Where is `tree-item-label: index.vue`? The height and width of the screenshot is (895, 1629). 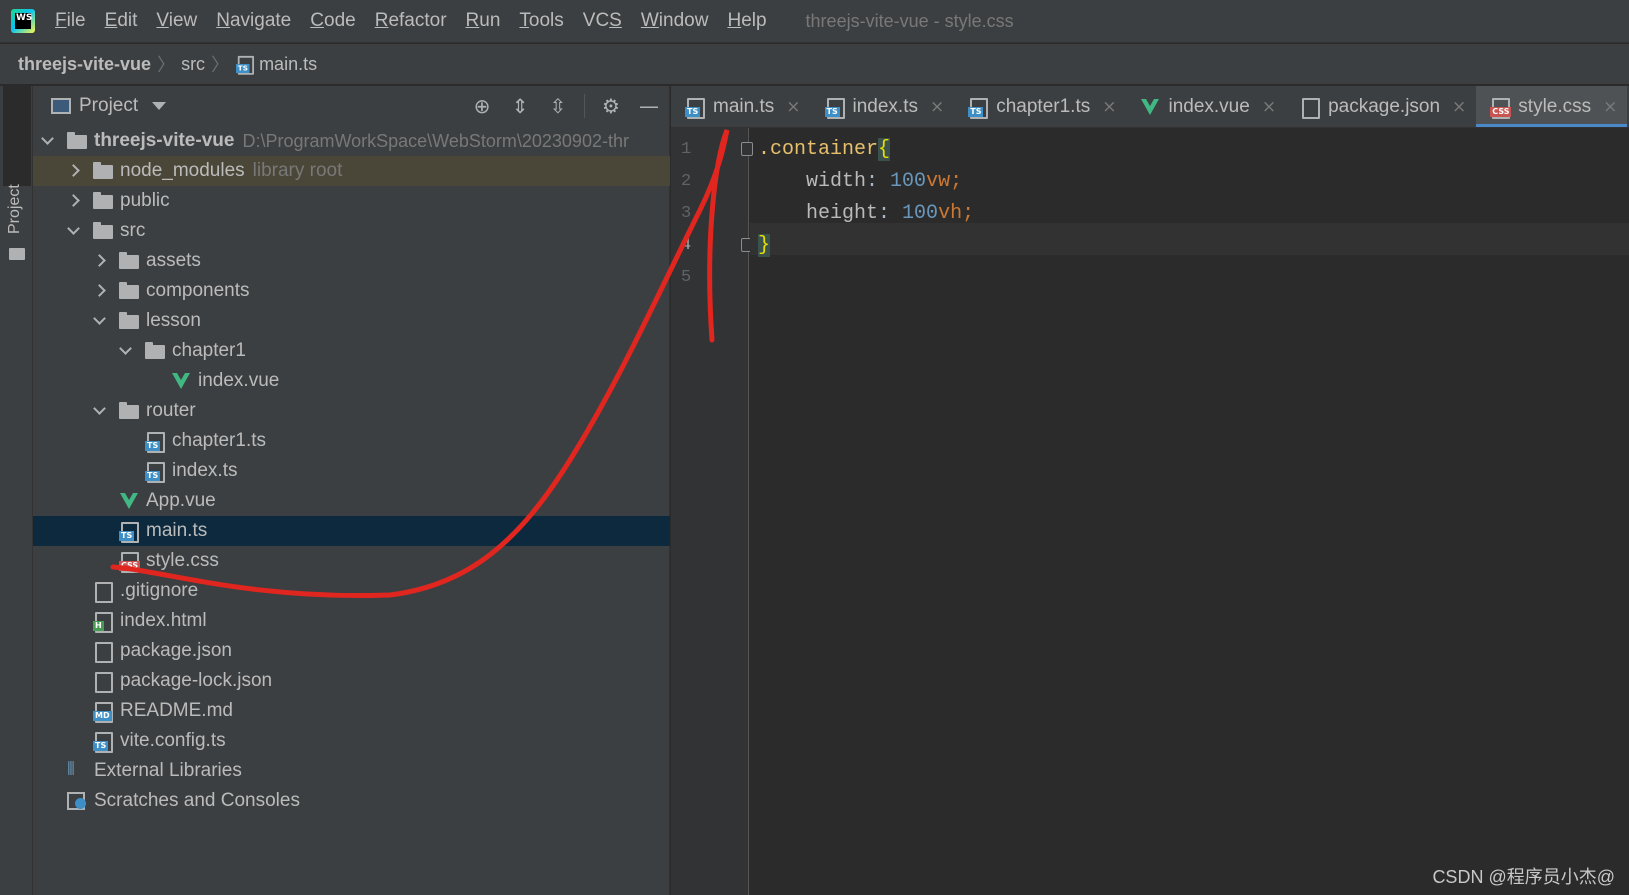
tree-item-label: index.vue is located at coordinates (239, 380).